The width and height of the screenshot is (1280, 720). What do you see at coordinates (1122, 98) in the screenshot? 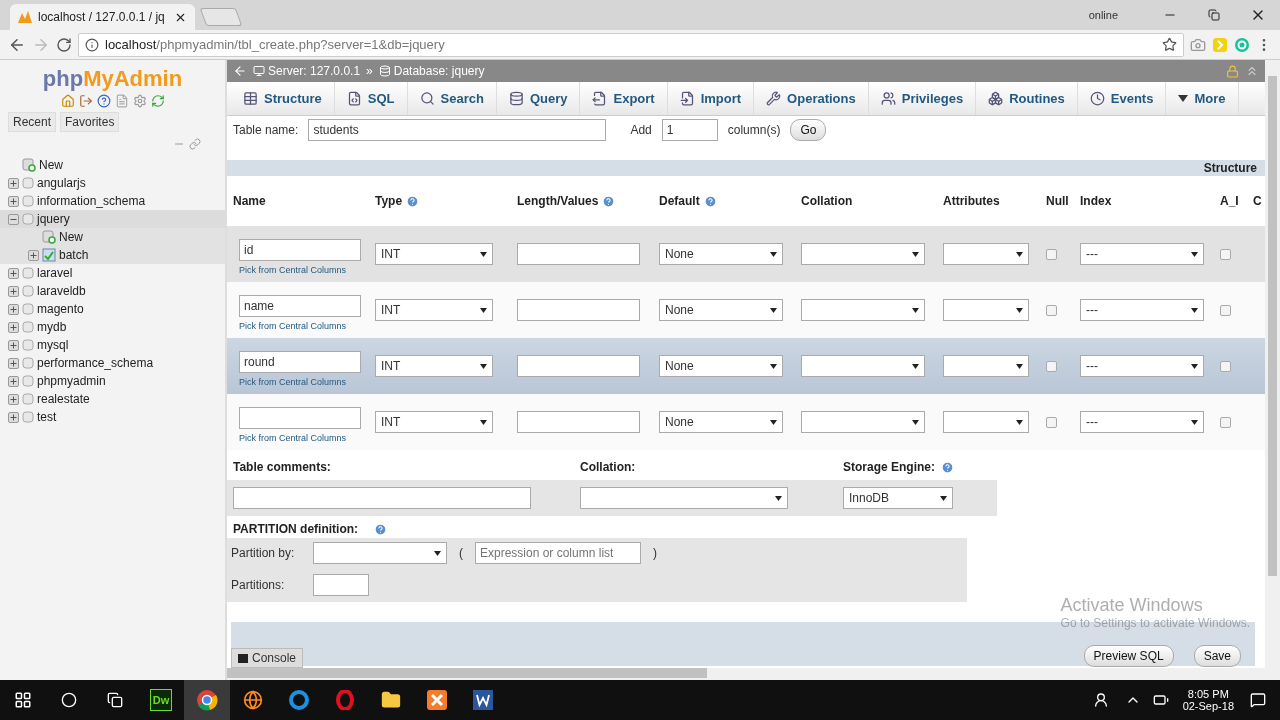
I see `menu-tab: Events` at bounding box center [1122, 98].